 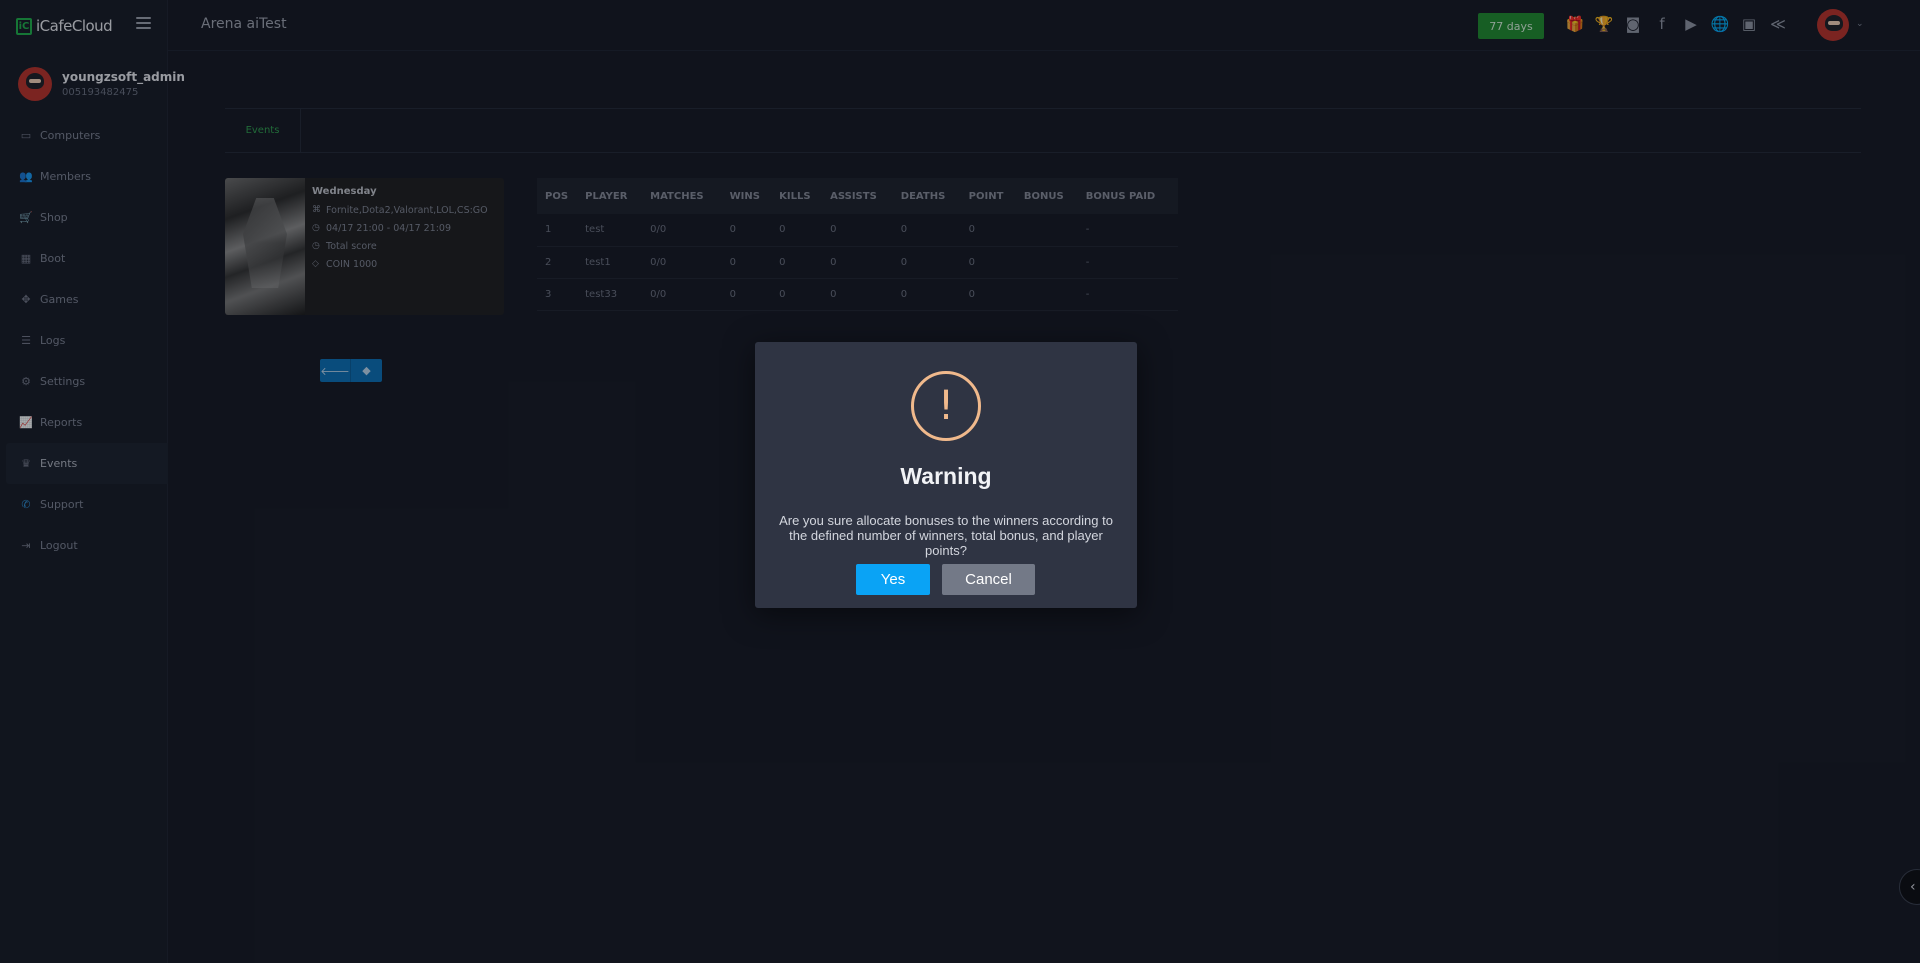 What do you see at coordinates (946, 406) in the screenshot?
I see `warning-icon: !` at bounding box center [946, 406].